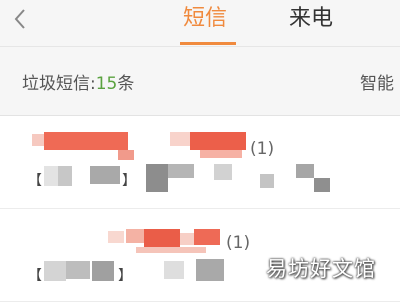  Describe the element at coordinates (106, 84) in the screenshot. I see `spam-count: 15` at that location.